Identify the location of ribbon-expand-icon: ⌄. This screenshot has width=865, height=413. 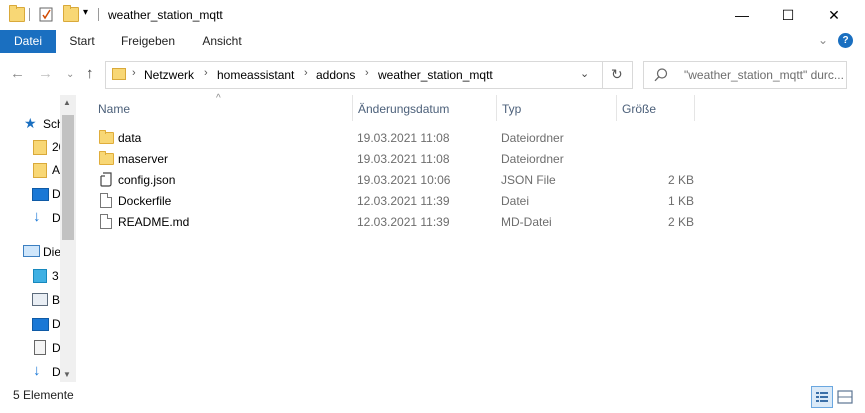
(823, 40).